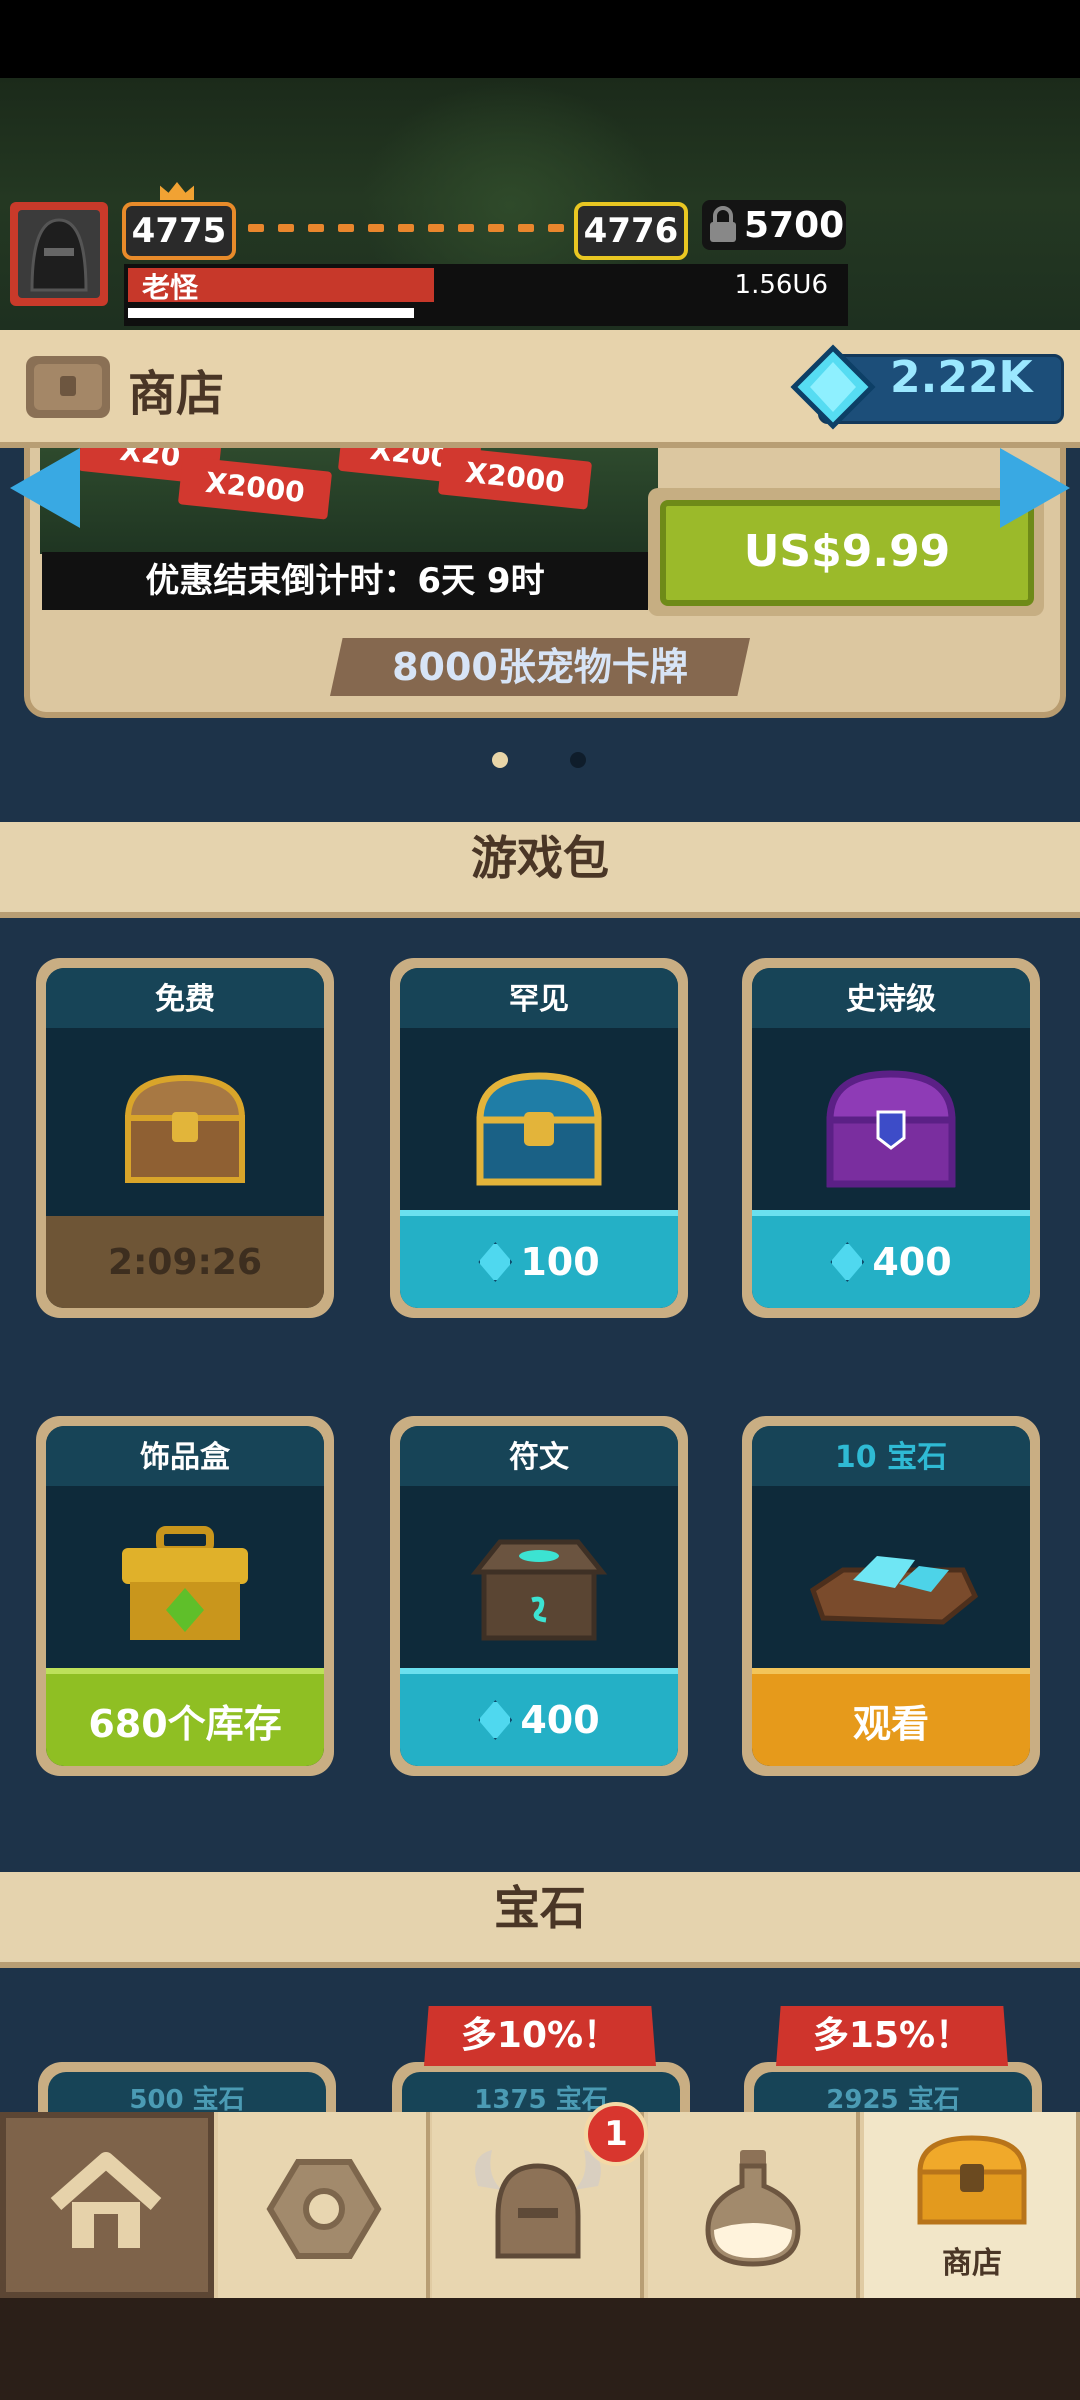 This screenshot has height=2400, width=1080. I want to click on section-banner: 宝石, so click(540, 1920).